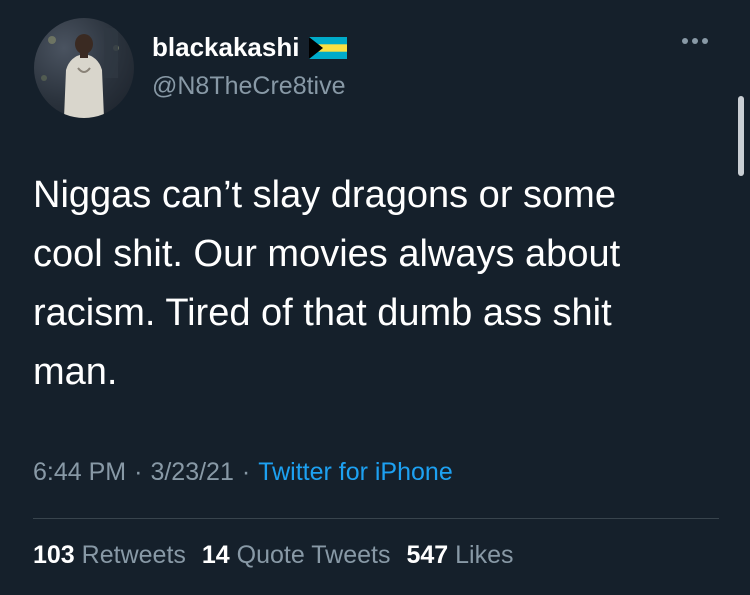 This screenshot has width=750, height=595. I want to click on retweets-label: Retweets, so click(133, 555).